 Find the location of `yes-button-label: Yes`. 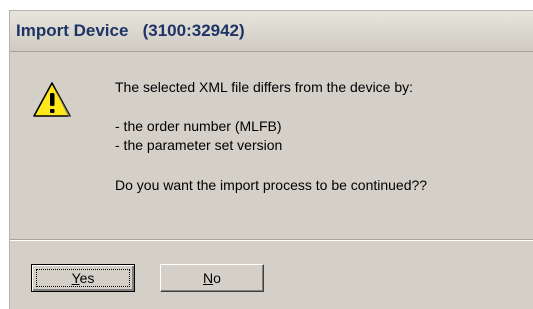

yes-button-label: Yes is located at coordinates (83, 278).